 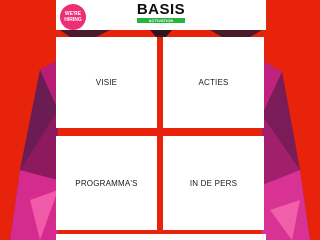 I want to click on tile-visie: VISIE, so click(x=106, y=82).